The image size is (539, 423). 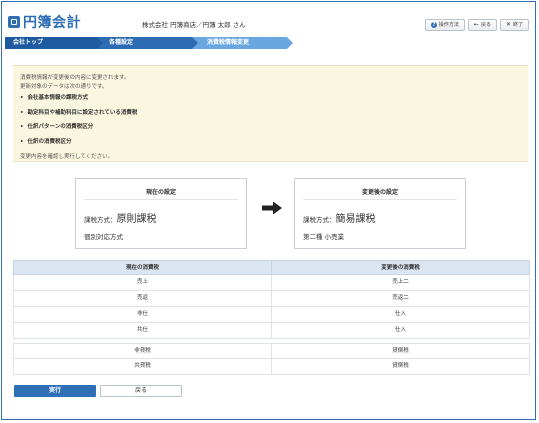 I want to click on logo-icon, so click(x=14, y=22).